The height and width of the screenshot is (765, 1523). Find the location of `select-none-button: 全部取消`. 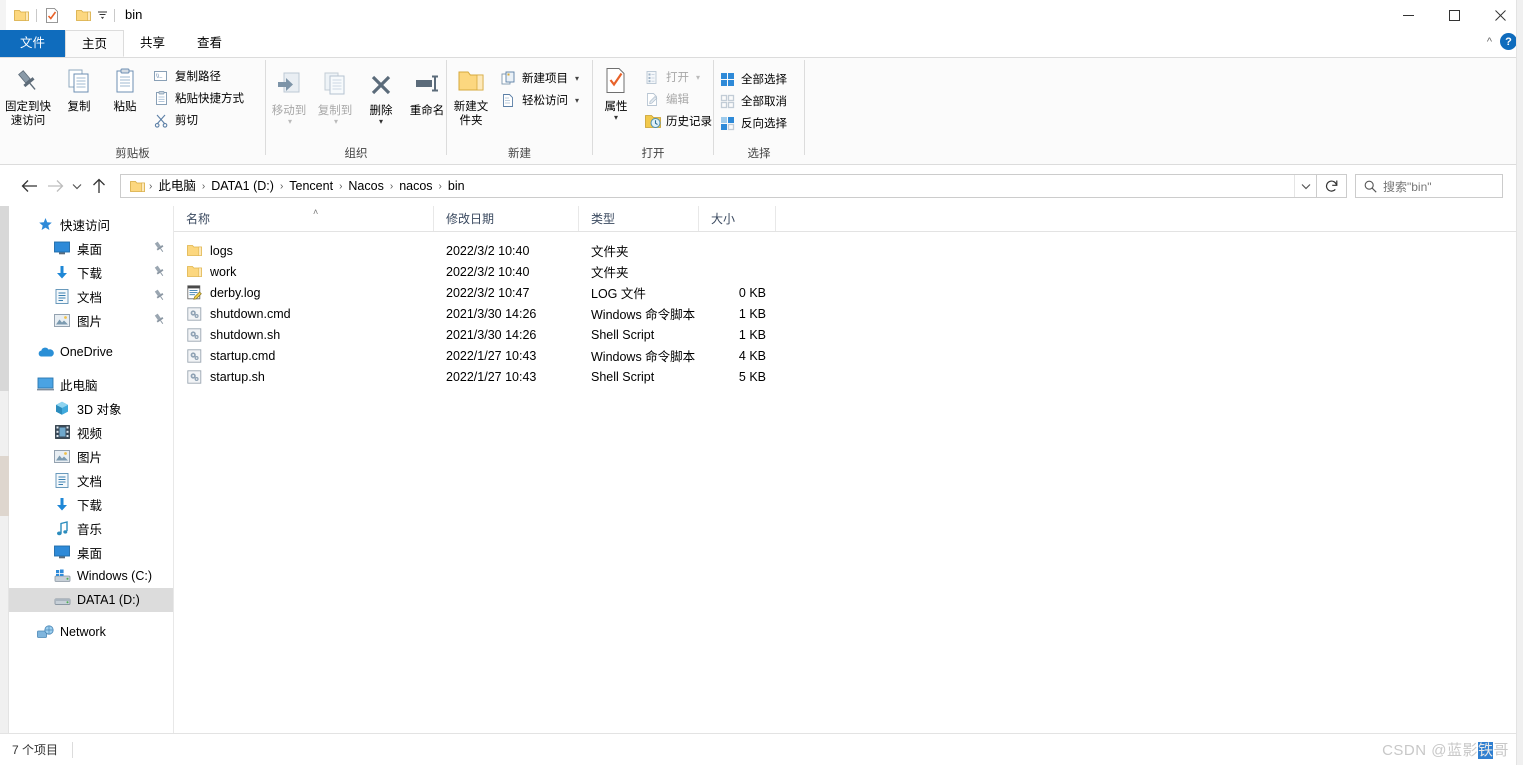

select-none-button: 全部取消 is located at coordinates (753, 101).